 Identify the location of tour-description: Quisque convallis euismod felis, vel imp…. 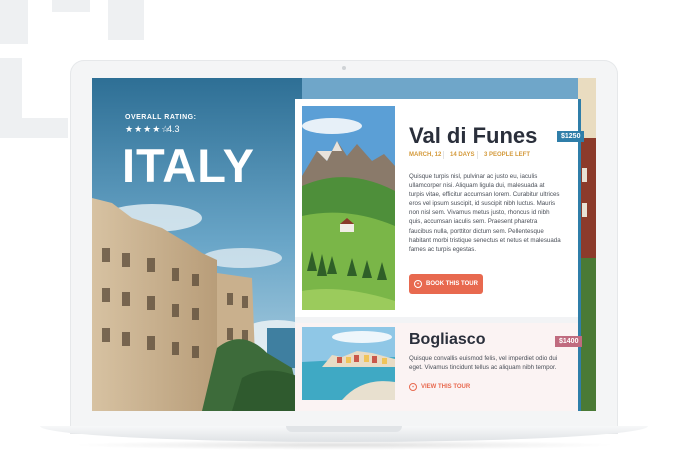
(483, 363).